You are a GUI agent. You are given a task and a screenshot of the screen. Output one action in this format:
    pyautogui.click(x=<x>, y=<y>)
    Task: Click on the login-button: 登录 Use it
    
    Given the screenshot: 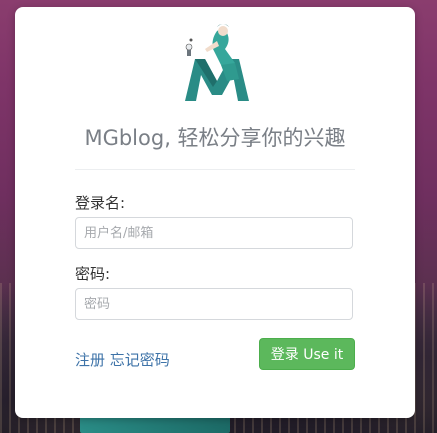 What is the action you would take?
    pyautogui.click(x=307, y=354)
    